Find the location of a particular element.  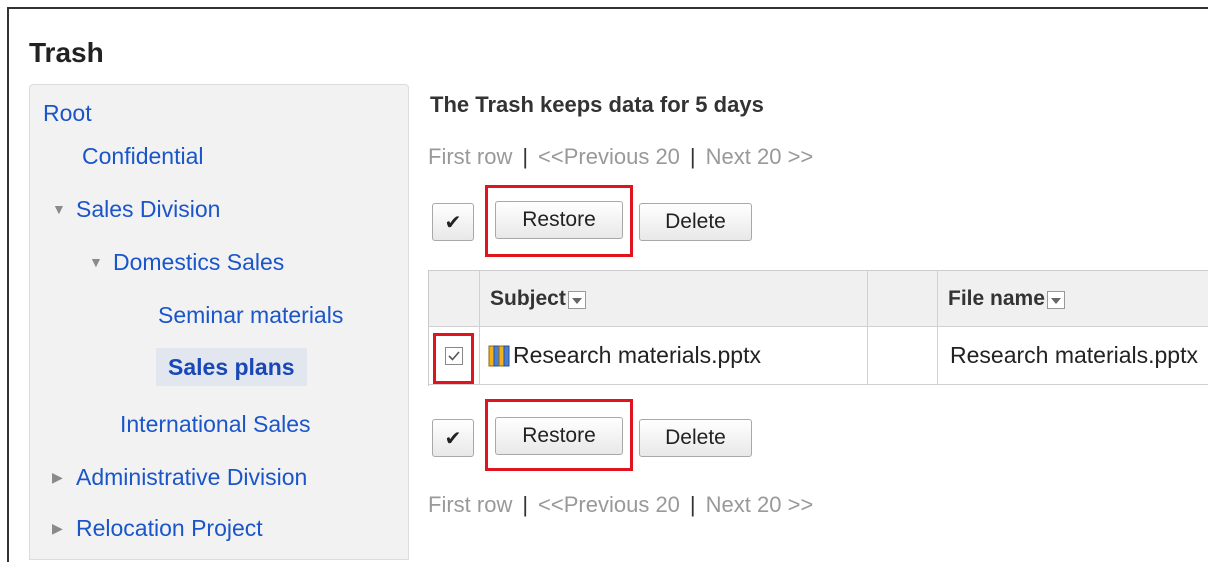

column-header-blank is located at coordinates (903, 299).